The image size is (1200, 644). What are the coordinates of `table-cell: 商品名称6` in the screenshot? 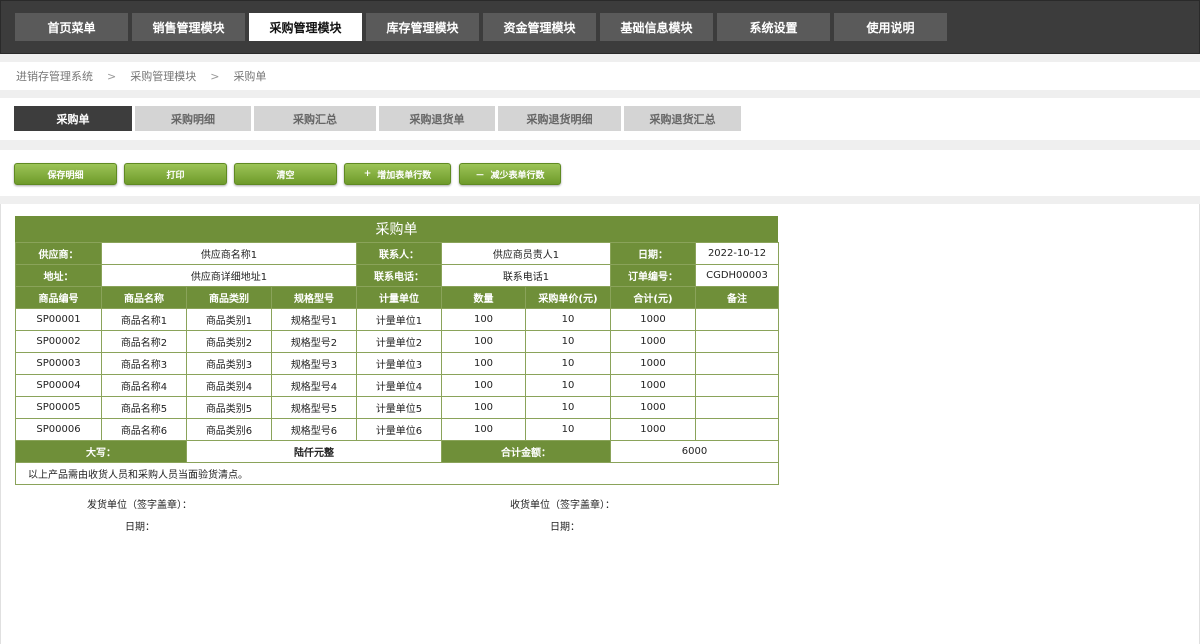 It's located at (144, 429).